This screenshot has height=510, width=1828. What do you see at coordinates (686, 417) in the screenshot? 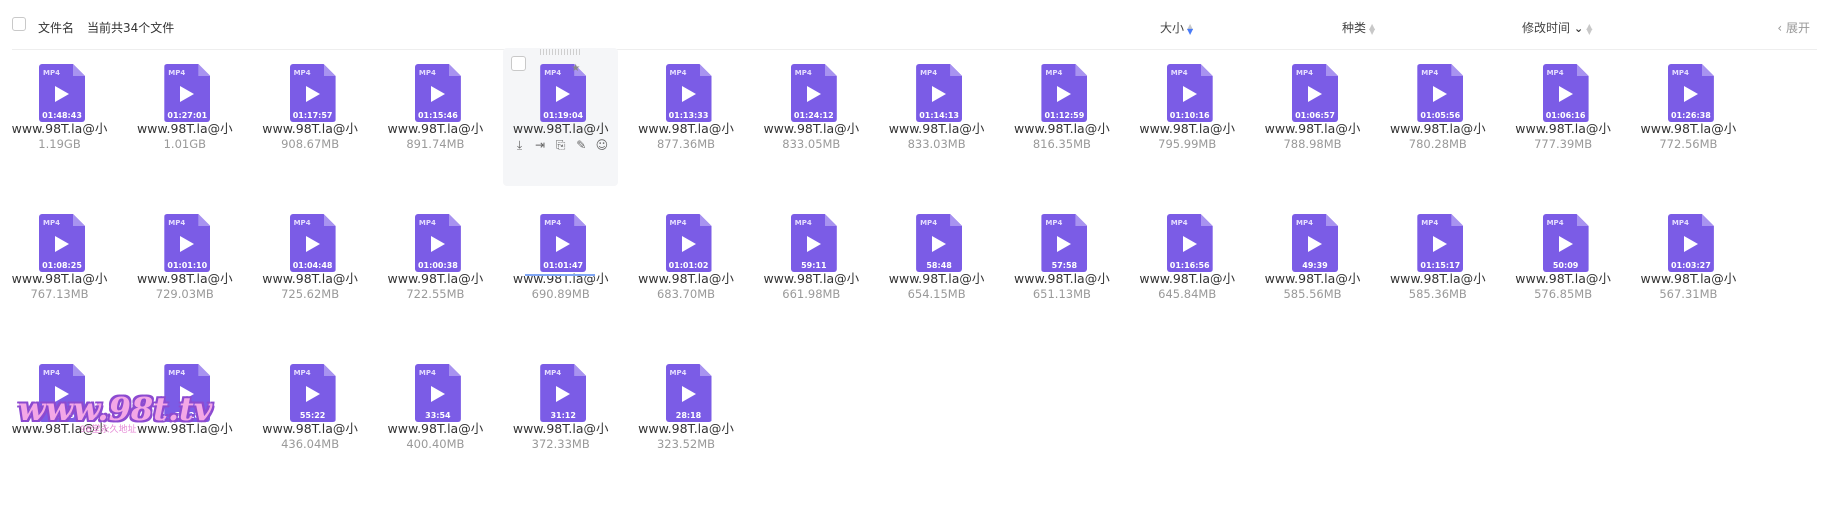
I see `file-item: MP4 28:18 www.98T.la@小 323.52MB` at bounding box center [686, 417].